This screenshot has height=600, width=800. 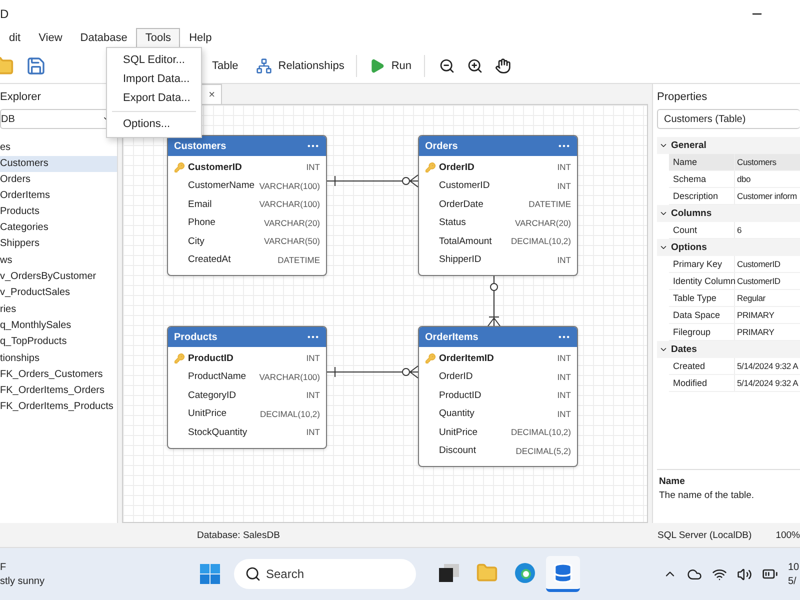 What do you see at coordinates (487, 573) in the screenshot?
I see `folder-icon` at bounding box center [487, 573].